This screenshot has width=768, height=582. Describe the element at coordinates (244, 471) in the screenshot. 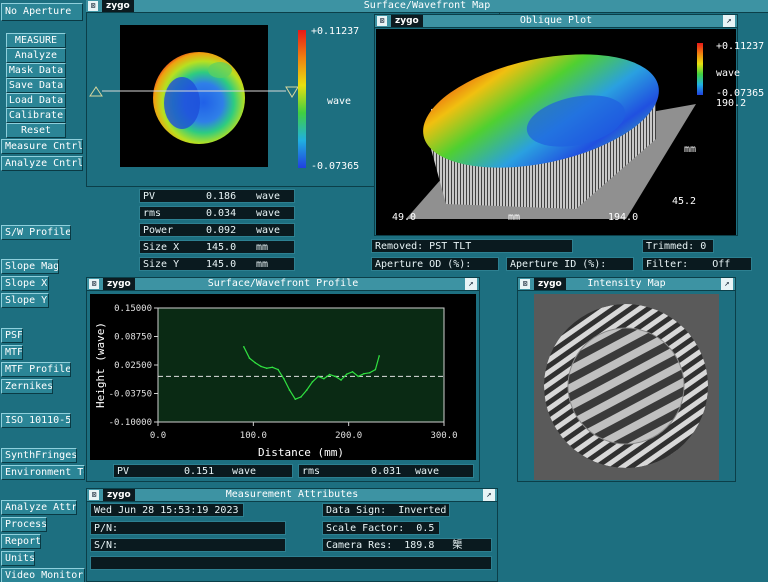

I see `profile-pv-unit: wave` at that location.